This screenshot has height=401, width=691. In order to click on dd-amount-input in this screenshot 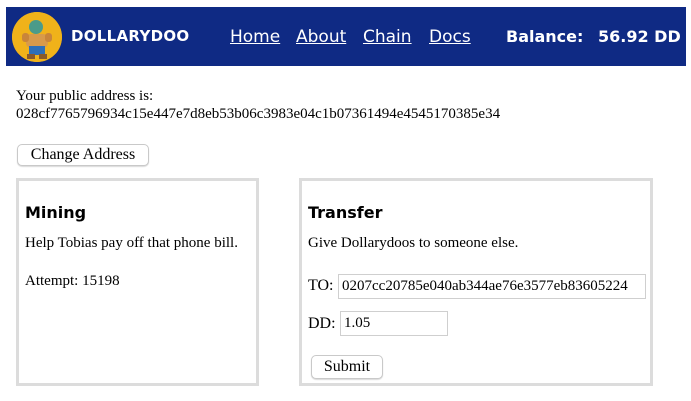, I will do `click(394, 323)`.